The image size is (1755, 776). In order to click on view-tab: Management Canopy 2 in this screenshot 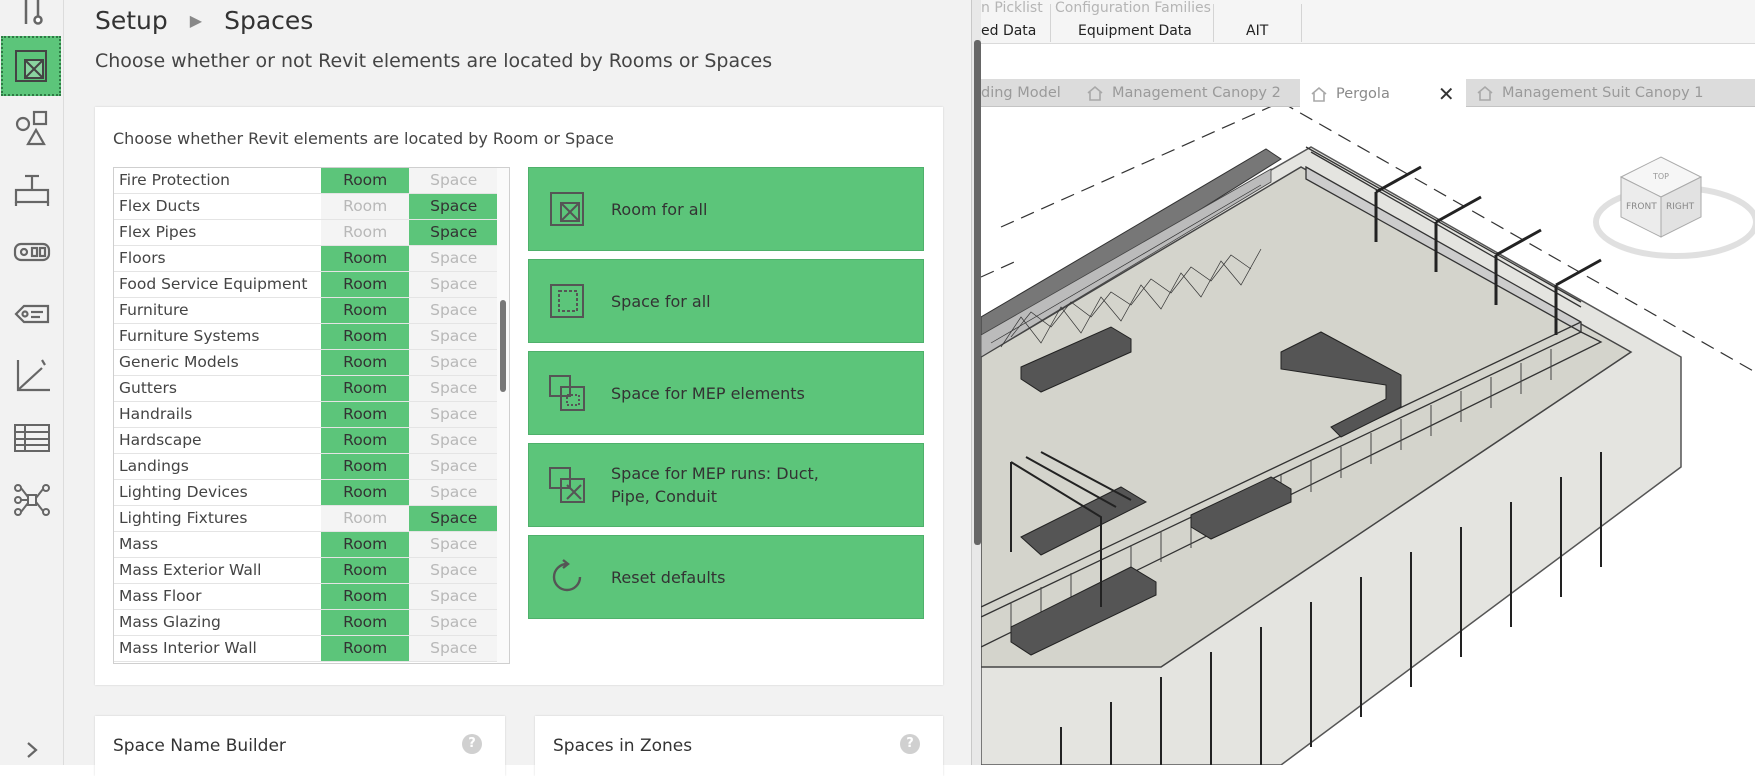, I will do `click(1183, 93)`.